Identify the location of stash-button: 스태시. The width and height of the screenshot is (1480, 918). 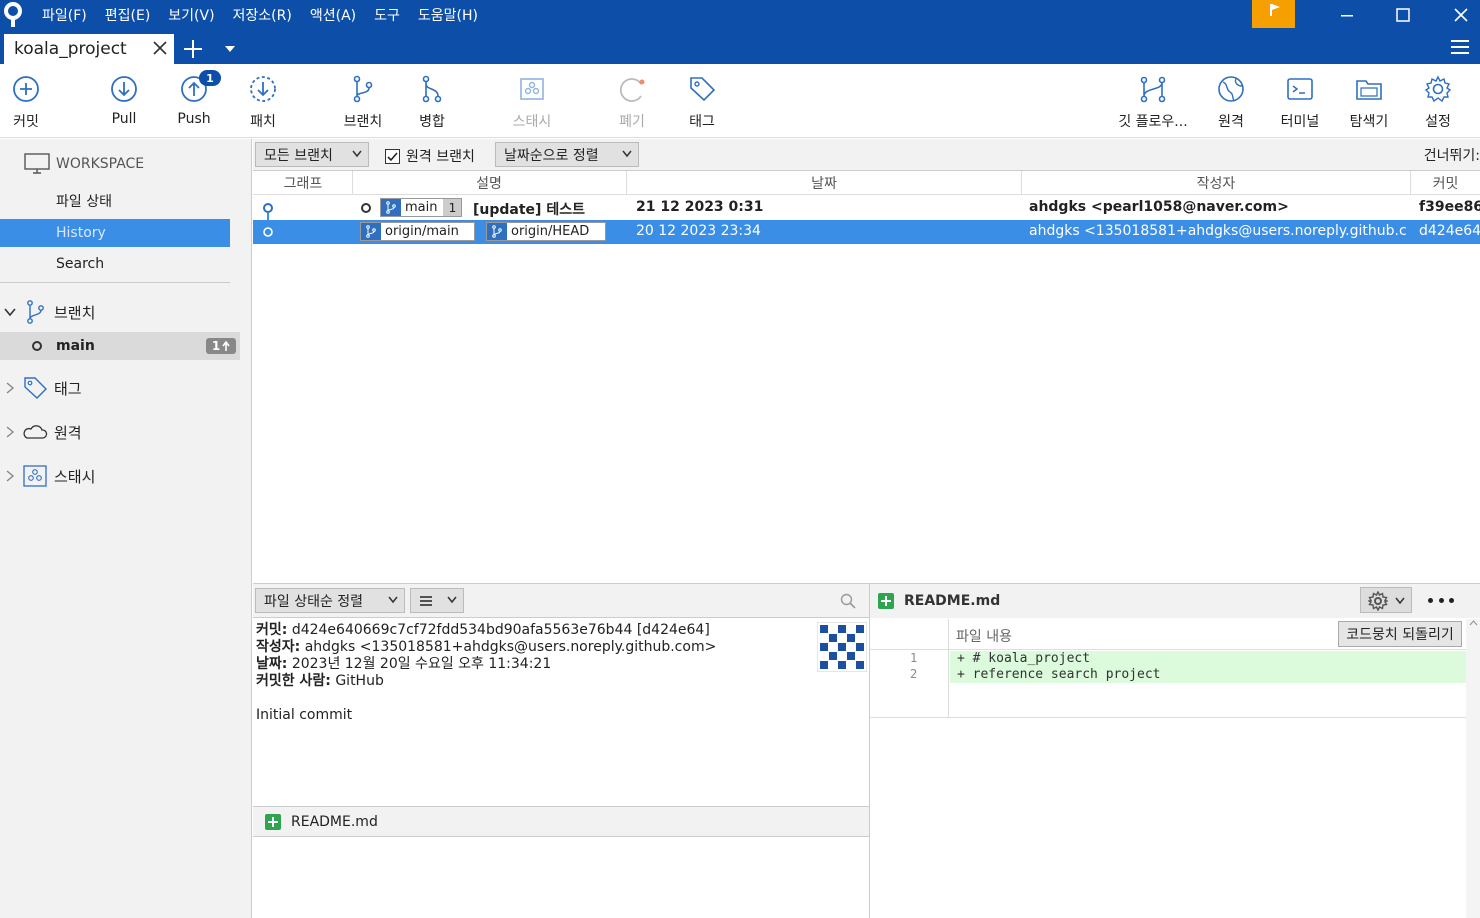
(532, 101).